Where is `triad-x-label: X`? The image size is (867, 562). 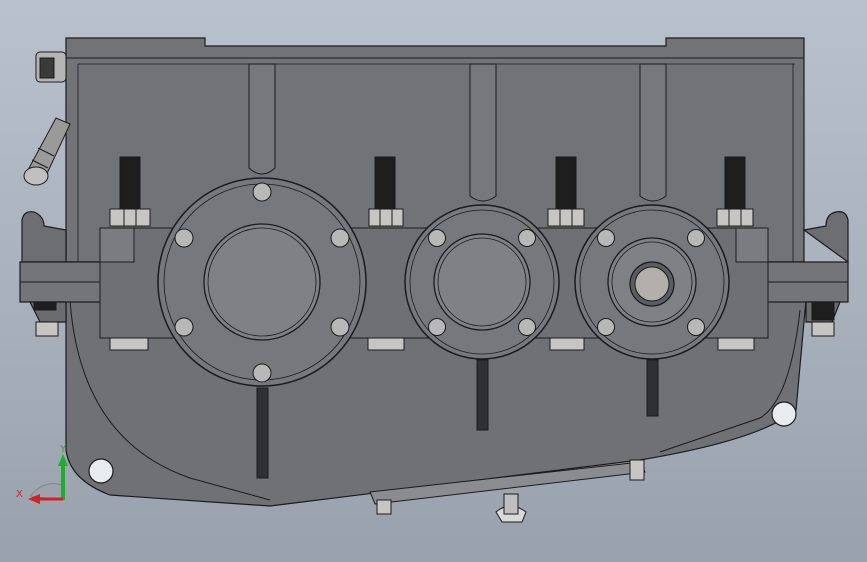 triad-x-label: X is located at coordinates (19, 494).